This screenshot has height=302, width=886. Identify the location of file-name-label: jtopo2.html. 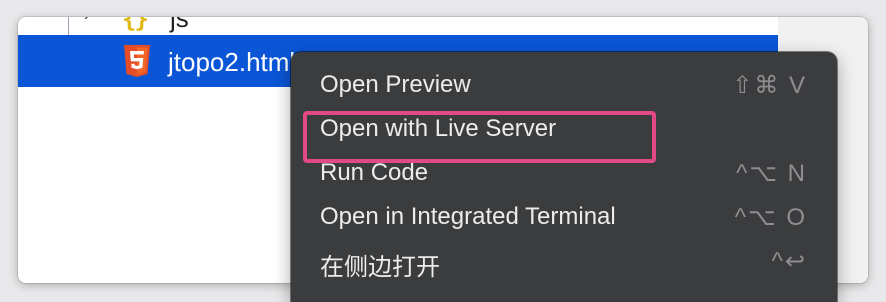
(232, 62).